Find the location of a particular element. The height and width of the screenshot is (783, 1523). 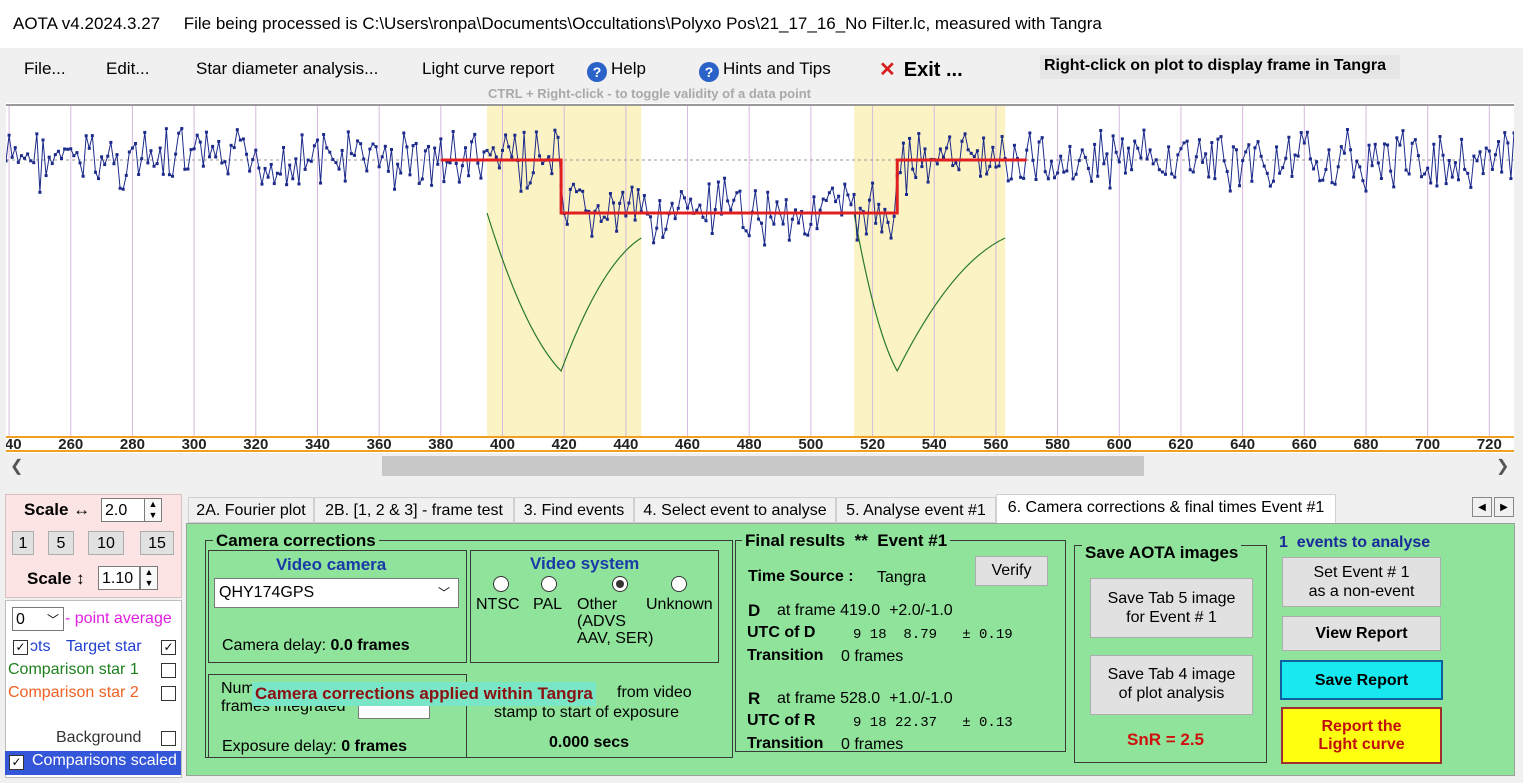

scale-v-input: 1.10 is located at coordinates (119, 578).